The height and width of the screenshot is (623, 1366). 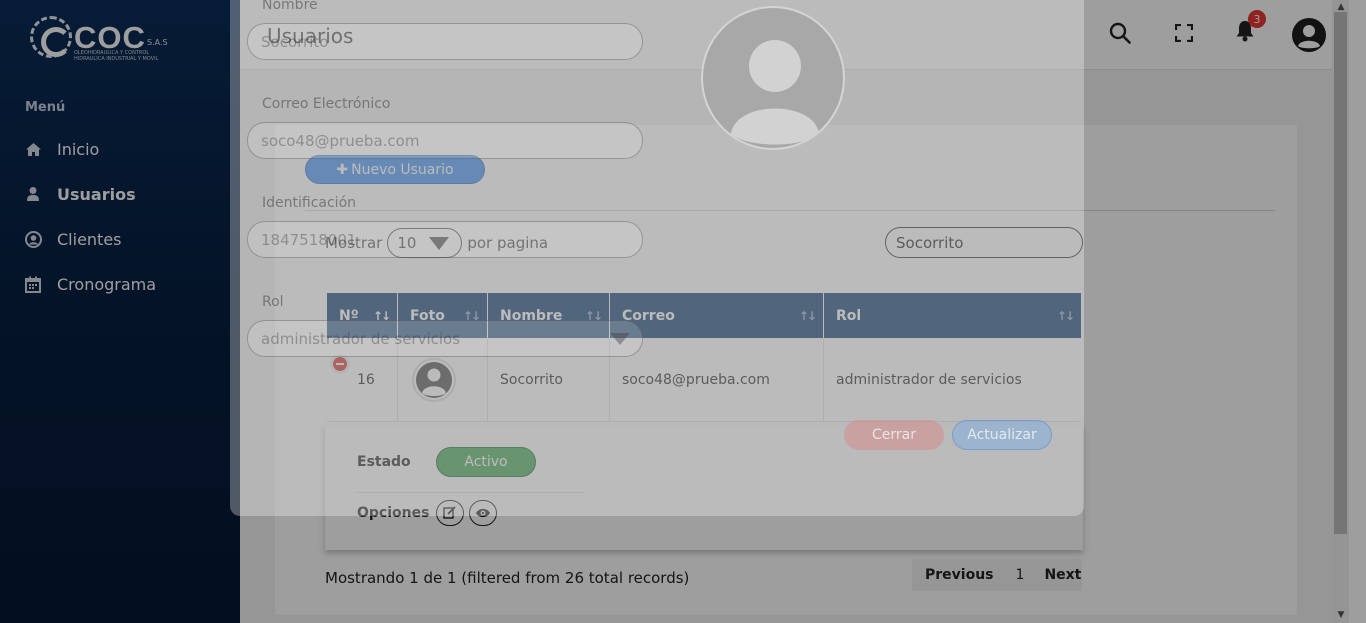 I want to click on dropdown-arrow-icon, so click(x=620, y=338).